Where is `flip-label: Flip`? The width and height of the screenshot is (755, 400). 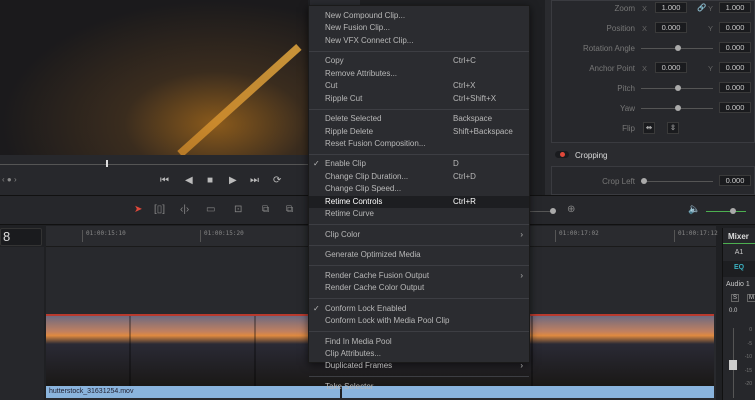
flip-label: Flip is located at coordinates (628, 128).